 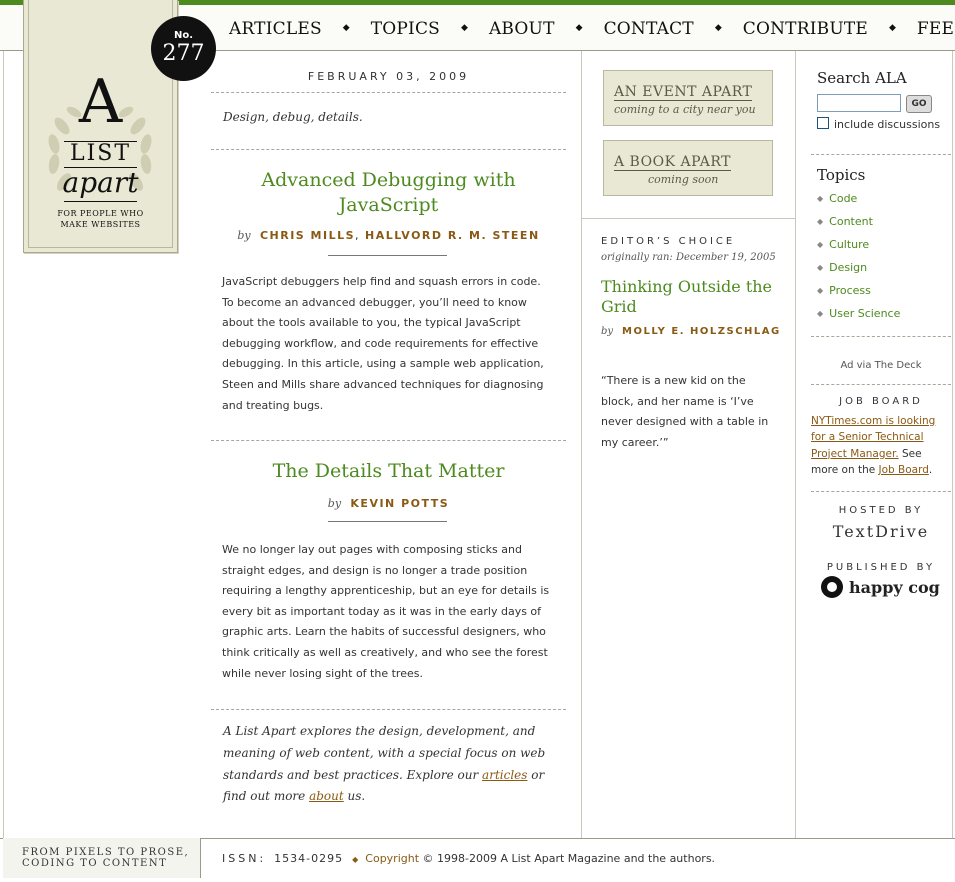 I want to click on logo-tagline: FOR PEOPLE WHO MAKE WEBSITES, so click(x=100, y=219).